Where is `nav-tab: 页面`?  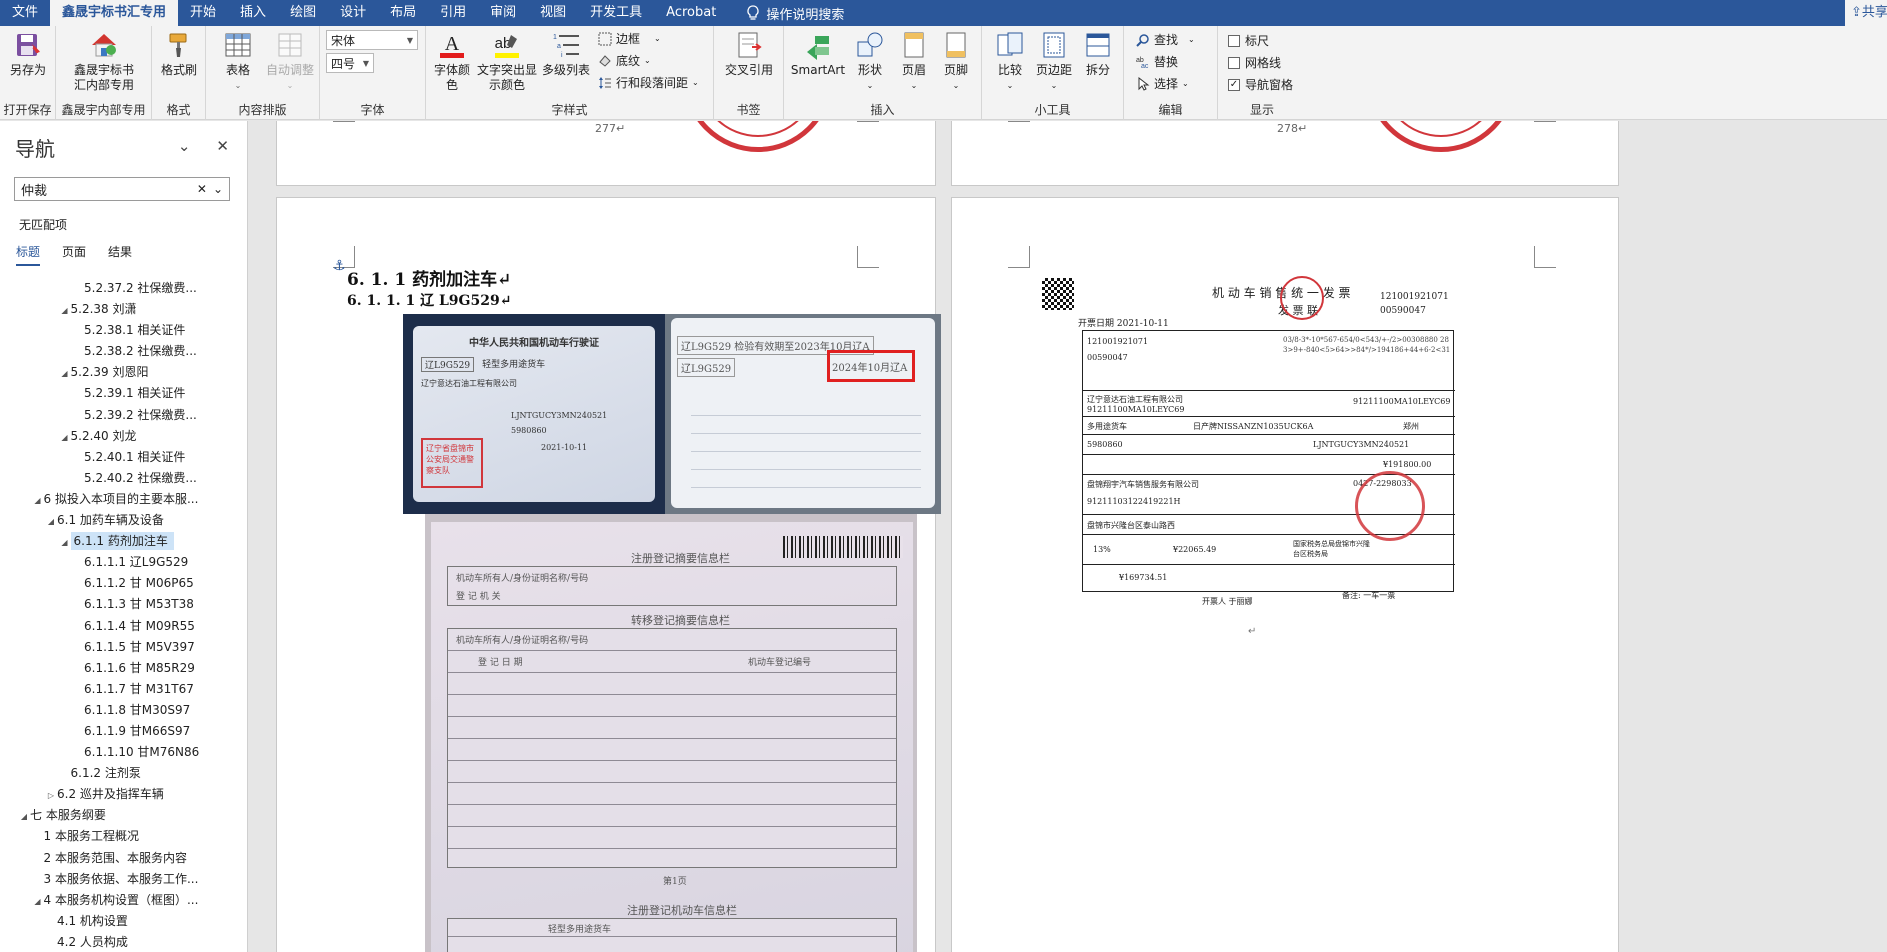 nav-tab: 页面 is located at coordinates (74, 254).